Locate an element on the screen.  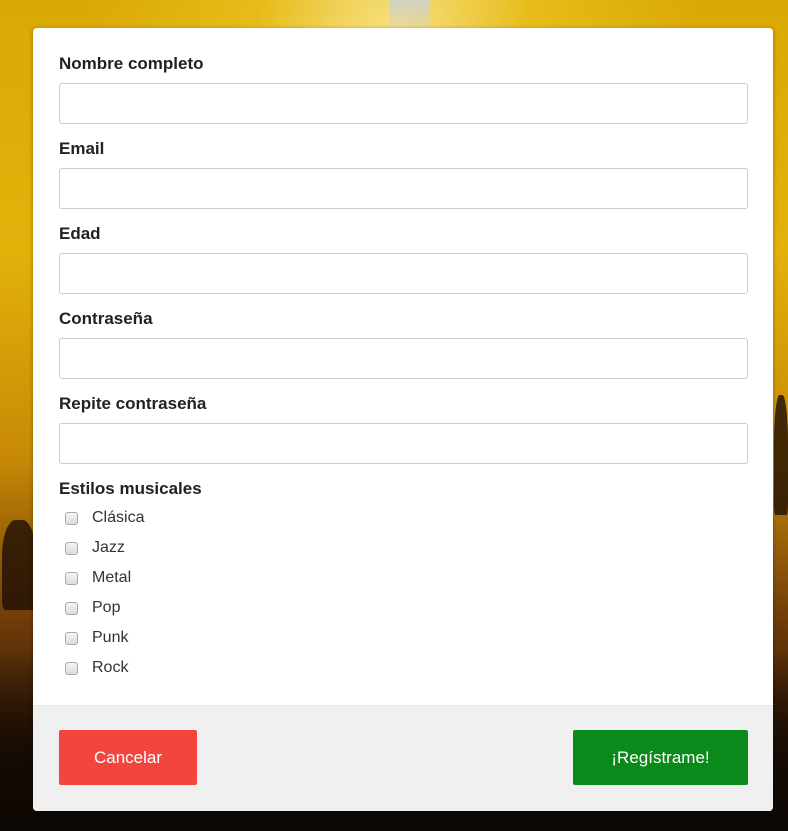
email-label: Email is located at coordinates (82, 148).